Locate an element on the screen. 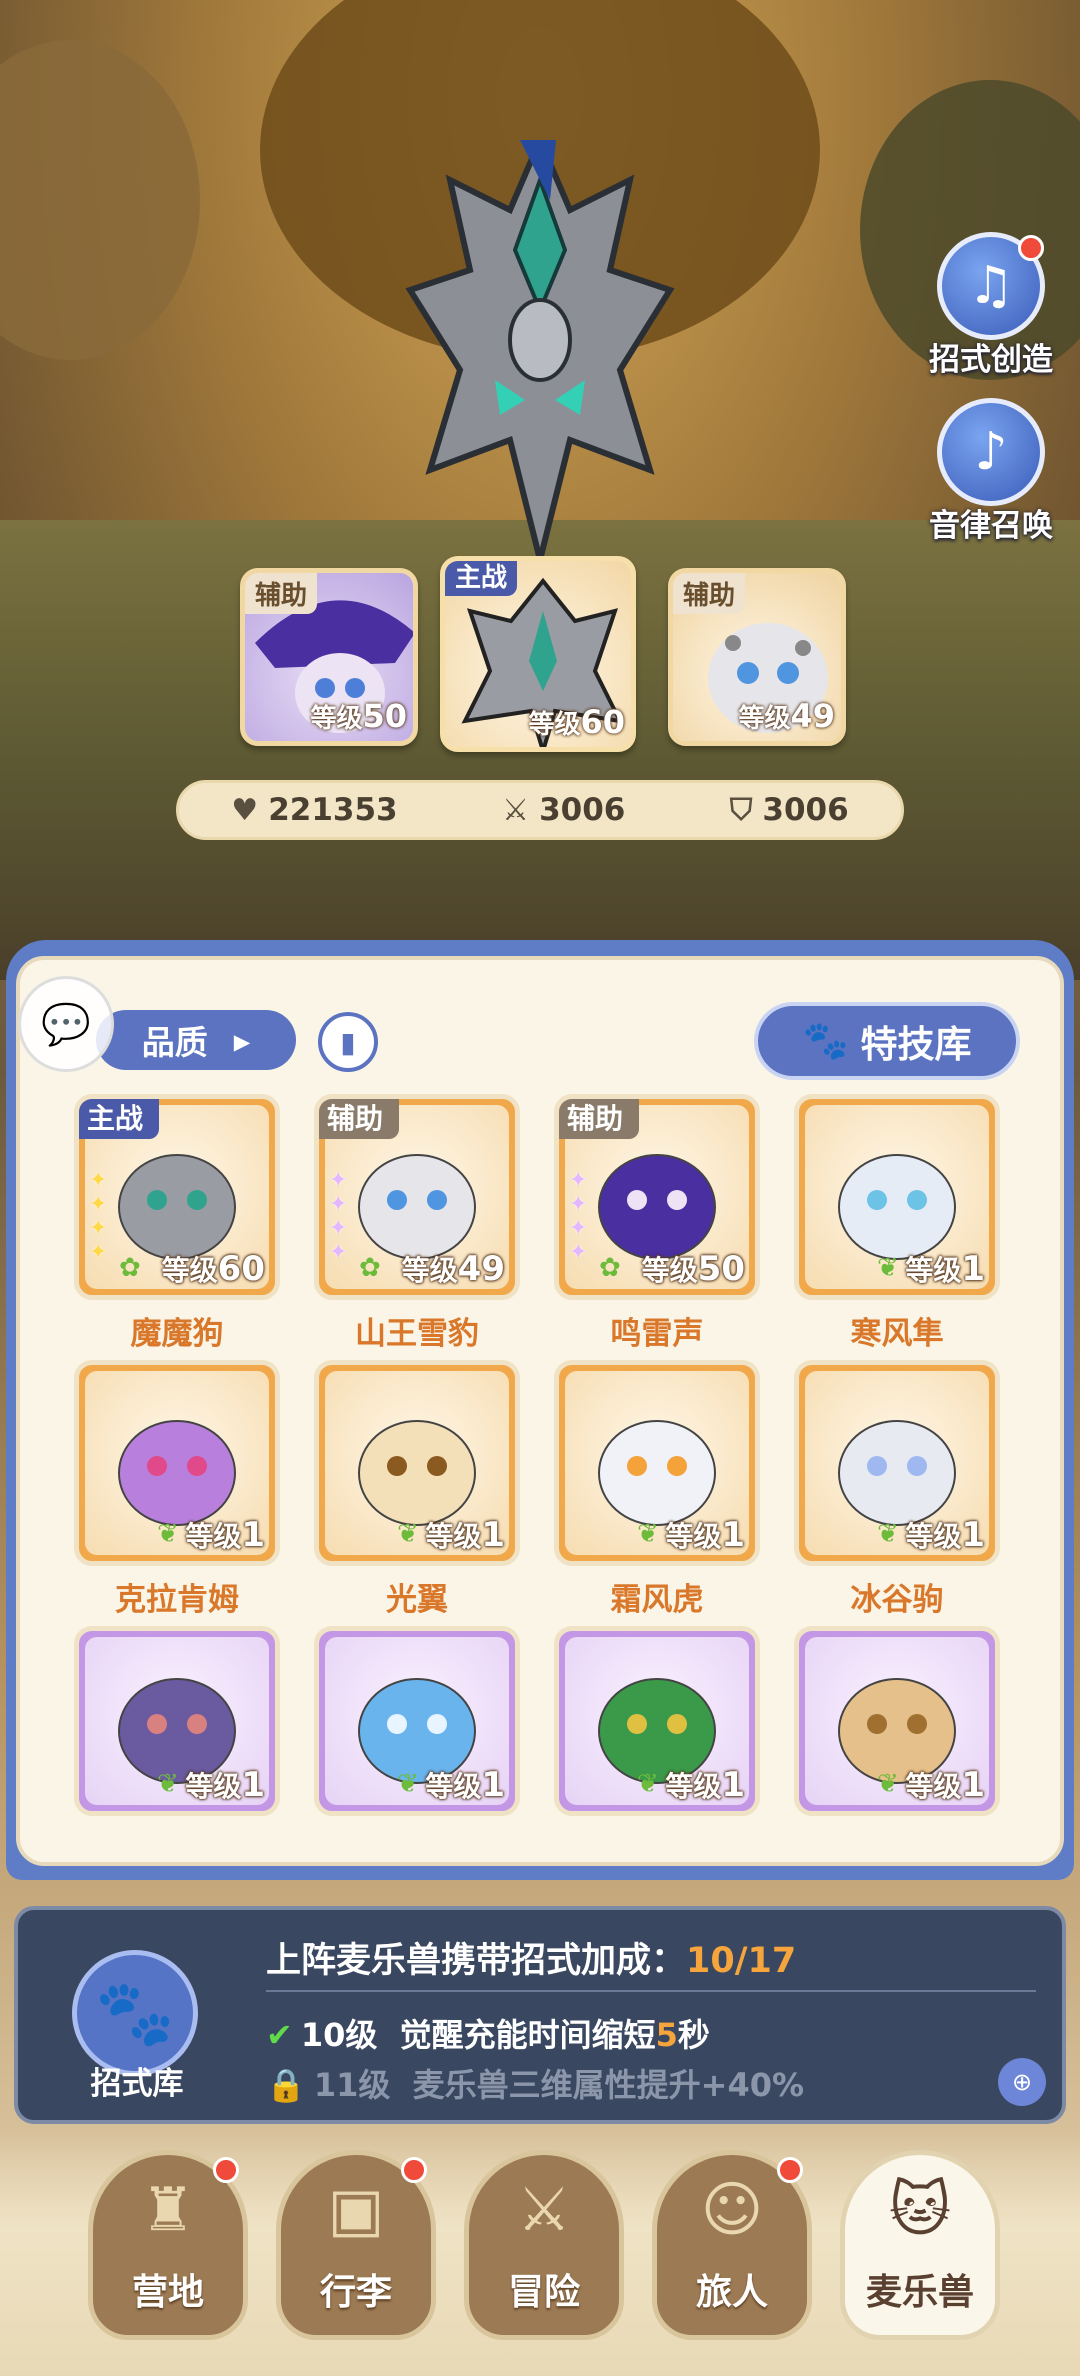 Image resolution: width=1080 pixels, height=2376 pixels. heart-icon: ♥ is located at coordinates (245, 810).